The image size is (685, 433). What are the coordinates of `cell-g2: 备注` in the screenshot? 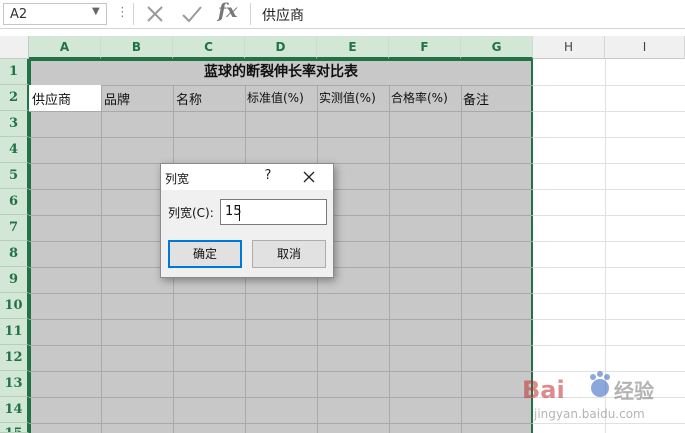 It's located at (476, 98).